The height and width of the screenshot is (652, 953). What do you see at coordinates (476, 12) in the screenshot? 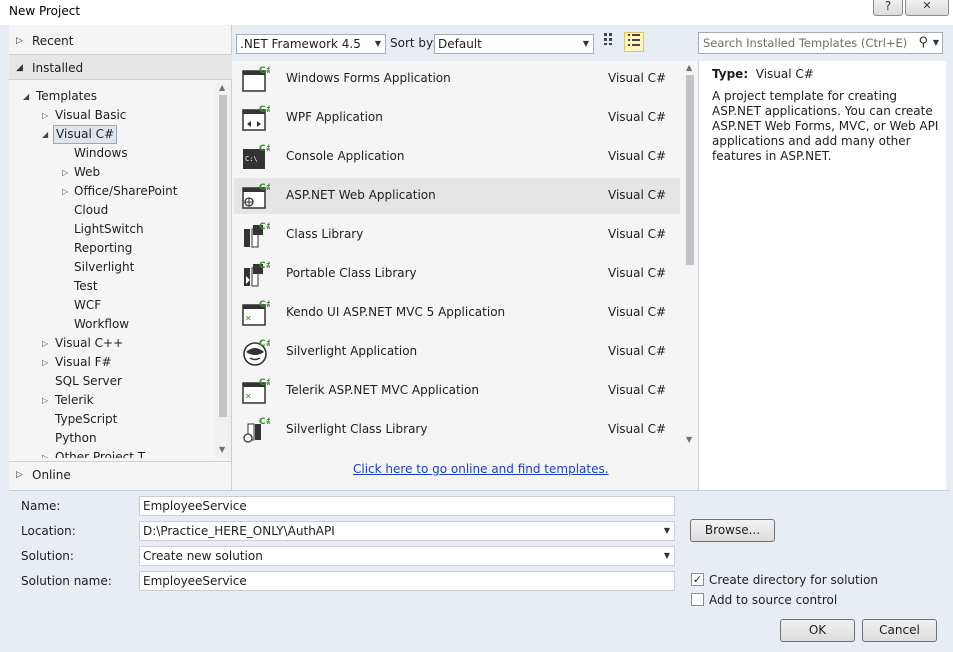
I see `title-bar: New Project ? ✕` at bounding box center [476, 12].